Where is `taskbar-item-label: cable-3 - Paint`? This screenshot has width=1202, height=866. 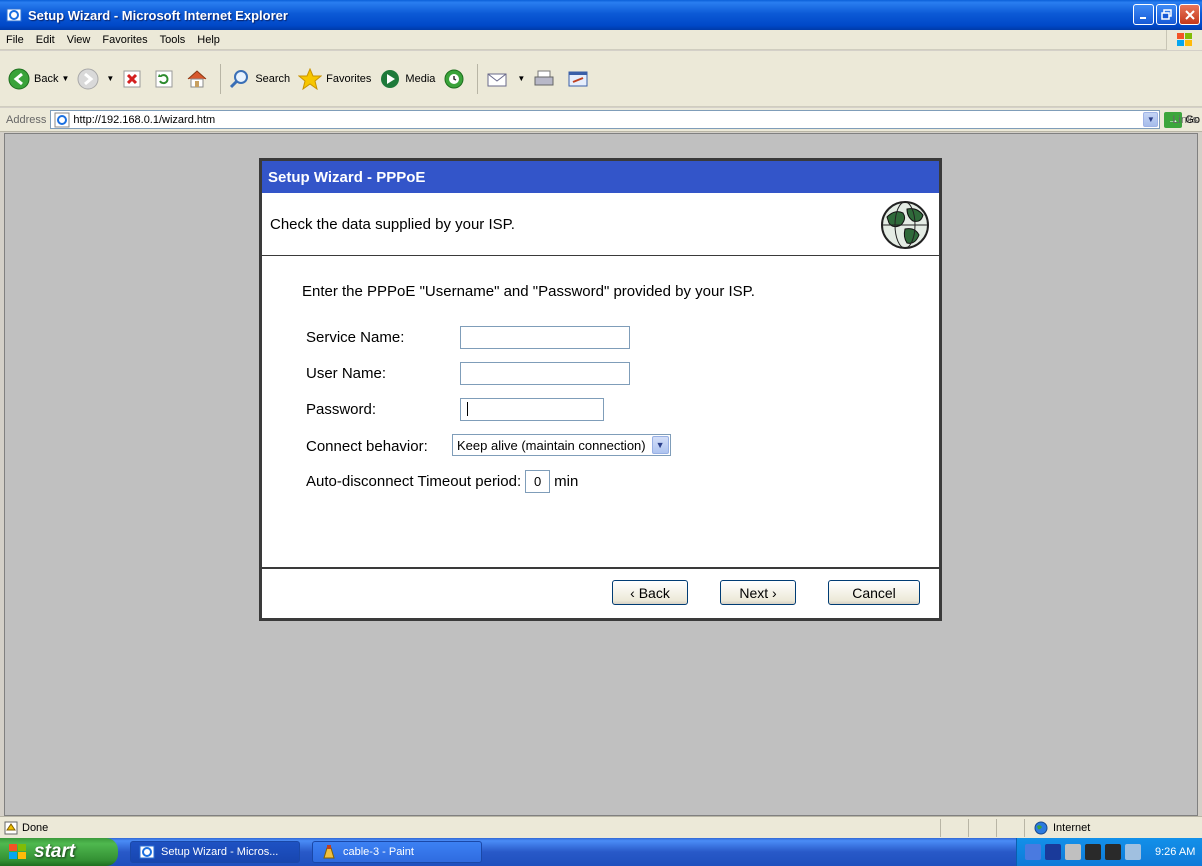
taskbar-item-label: cable-3 - Paint is located at coordinates (378, 852).